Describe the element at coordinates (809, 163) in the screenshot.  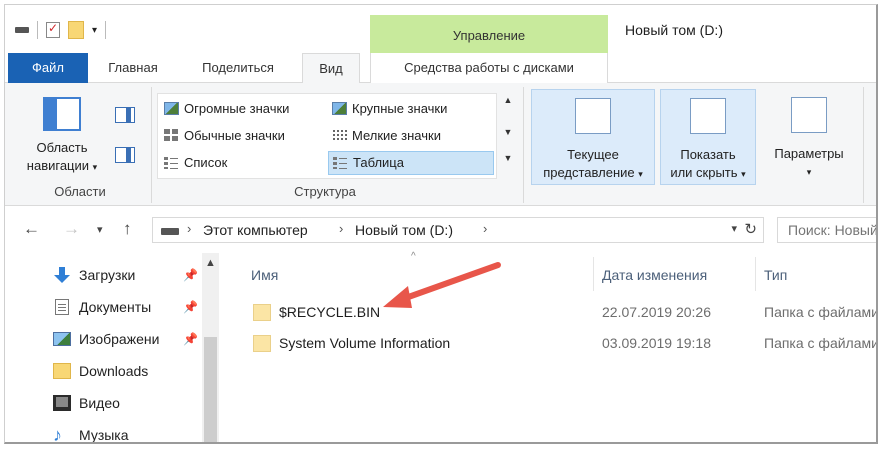
I see `options-label: Параметры ▾` at that location.